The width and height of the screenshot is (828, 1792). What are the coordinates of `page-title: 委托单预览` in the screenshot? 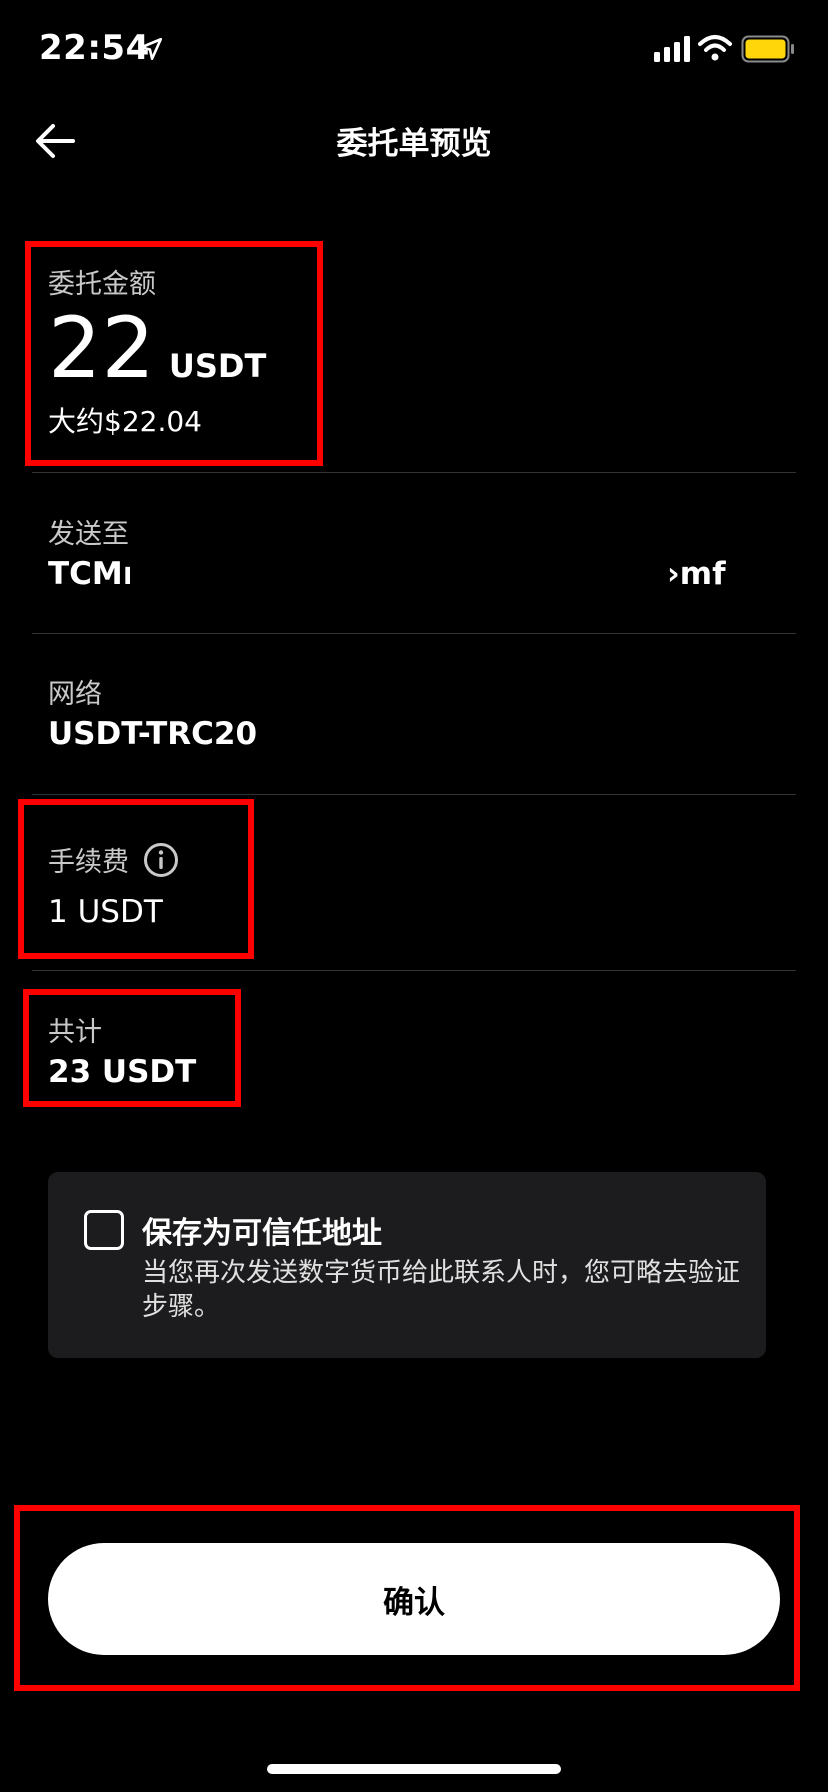 It's located at (414, 144).